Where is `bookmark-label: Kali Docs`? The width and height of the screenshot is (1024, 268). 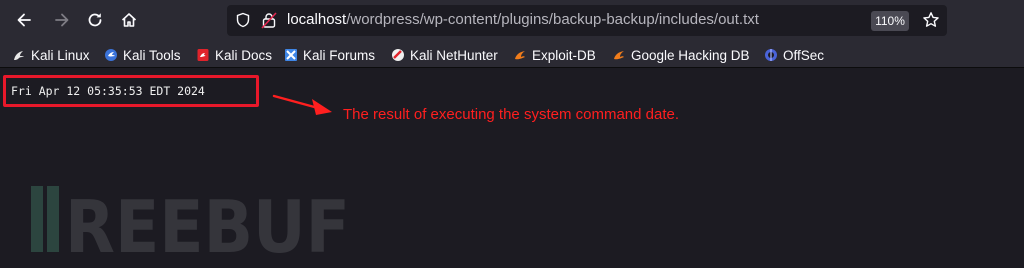
bookmark-label: Kali Docs is located at coordinates (244, 55).